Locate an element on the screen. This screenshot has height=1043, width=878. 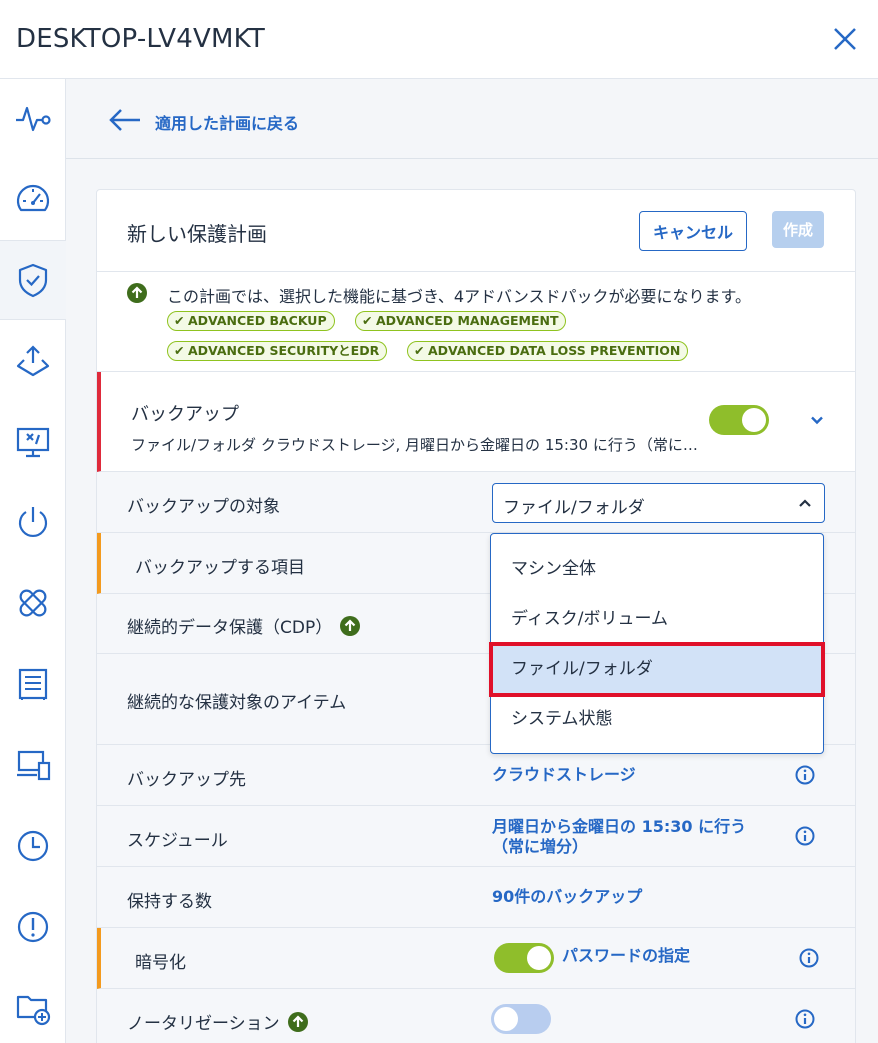
setting-label: 継続的な保護対象のアイテム is located at coordinates (237, 703).